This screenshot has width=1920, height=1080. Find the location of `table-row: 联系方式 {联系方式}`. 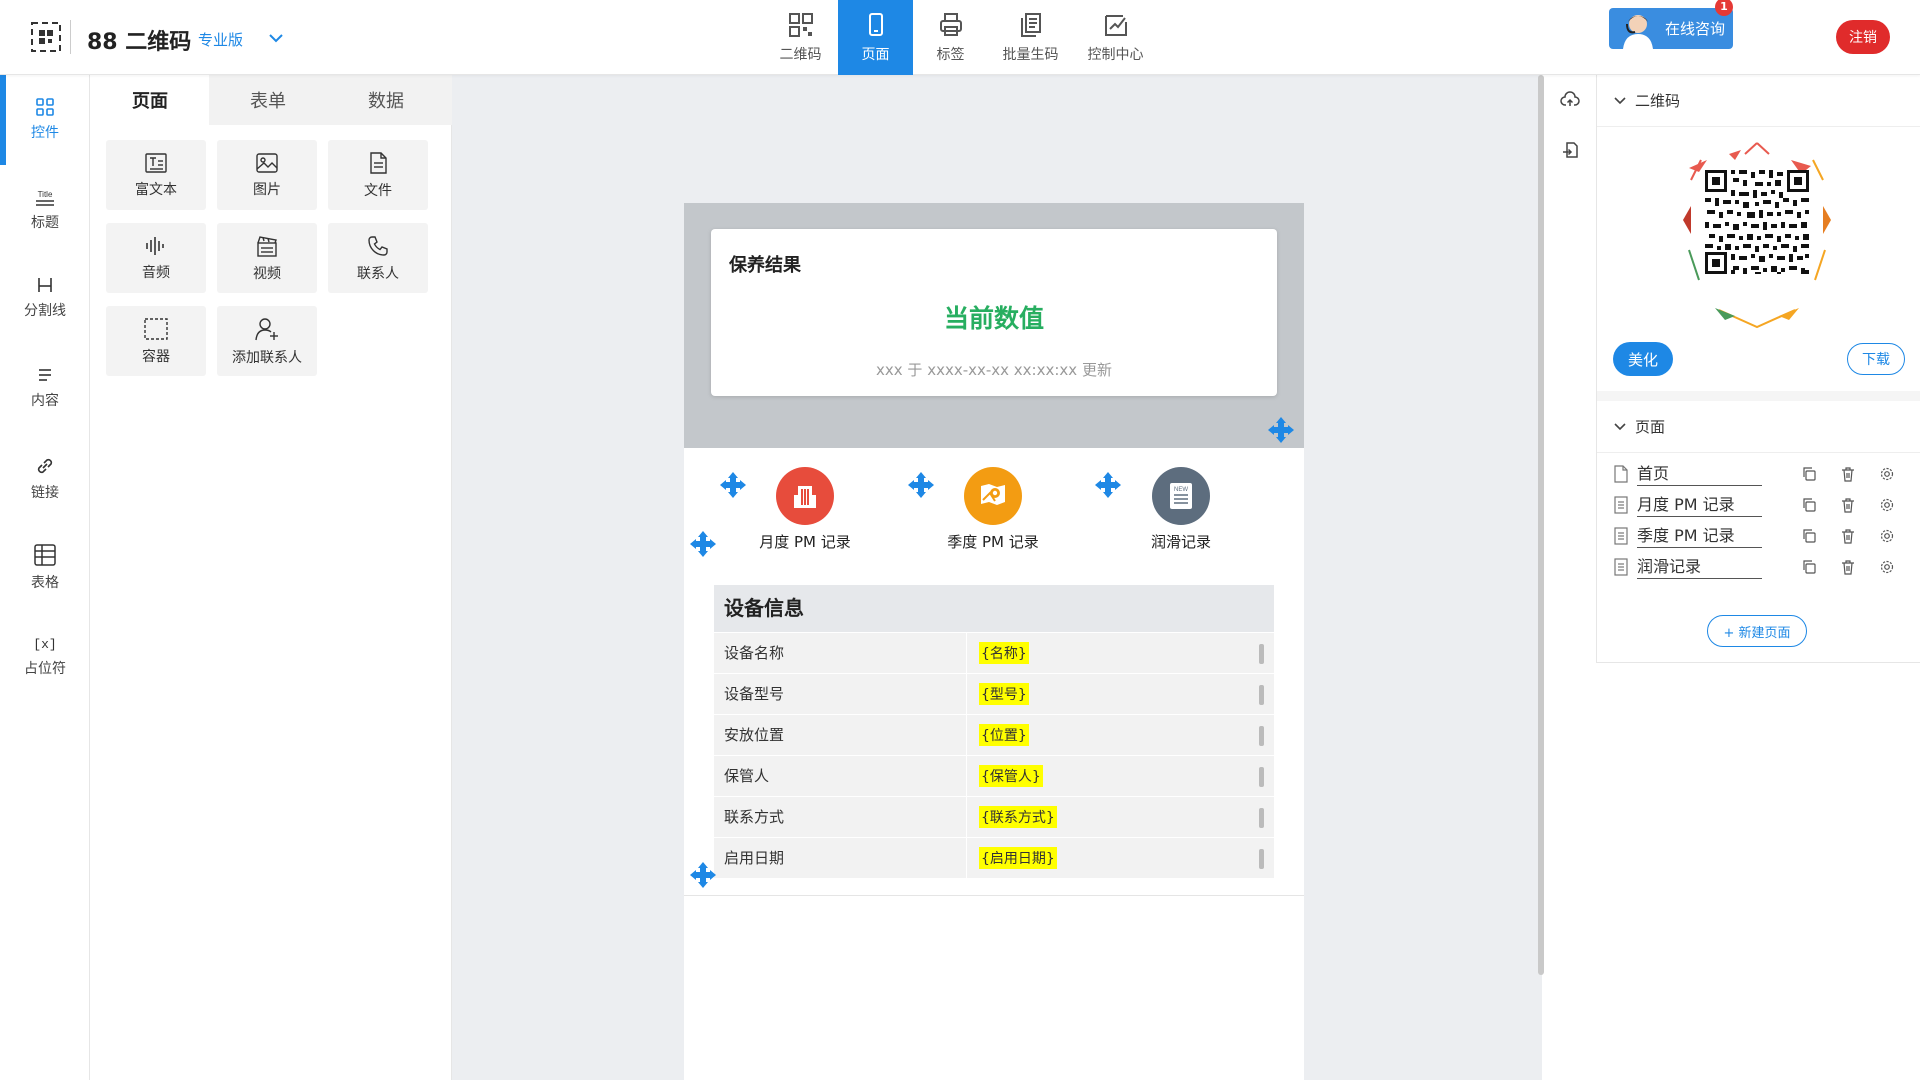

table-row: 联系方式 {联系方式} is located at coordinates (994, 816).